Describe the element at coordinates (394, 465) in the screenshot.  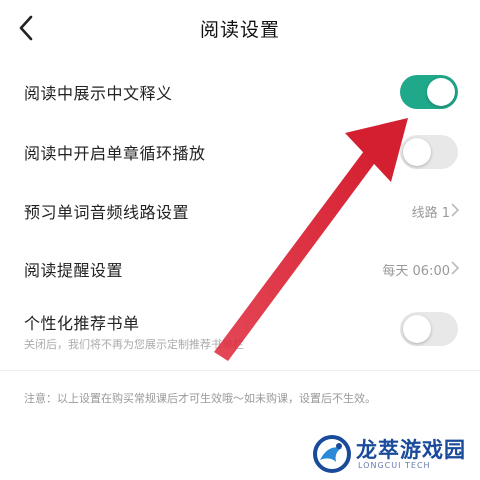
I see `watermark-sub: LONGCUI TECH` at that location.